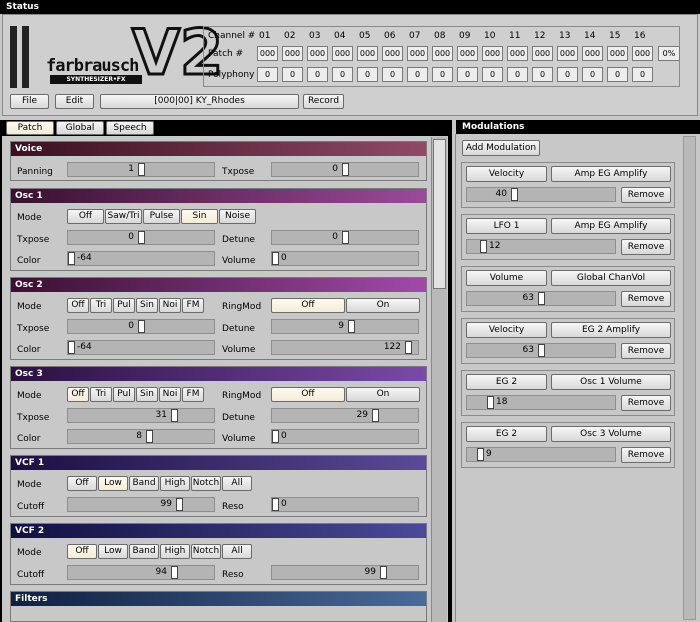  I want to click on edit-button: Edit, so click(74, 101).